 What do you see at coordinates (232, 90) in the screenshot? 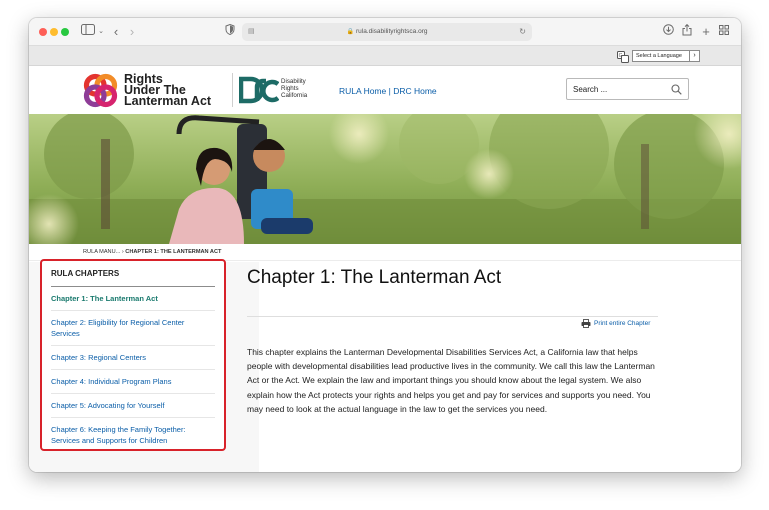
I see `header-divider` at bounding box center [232, 90].